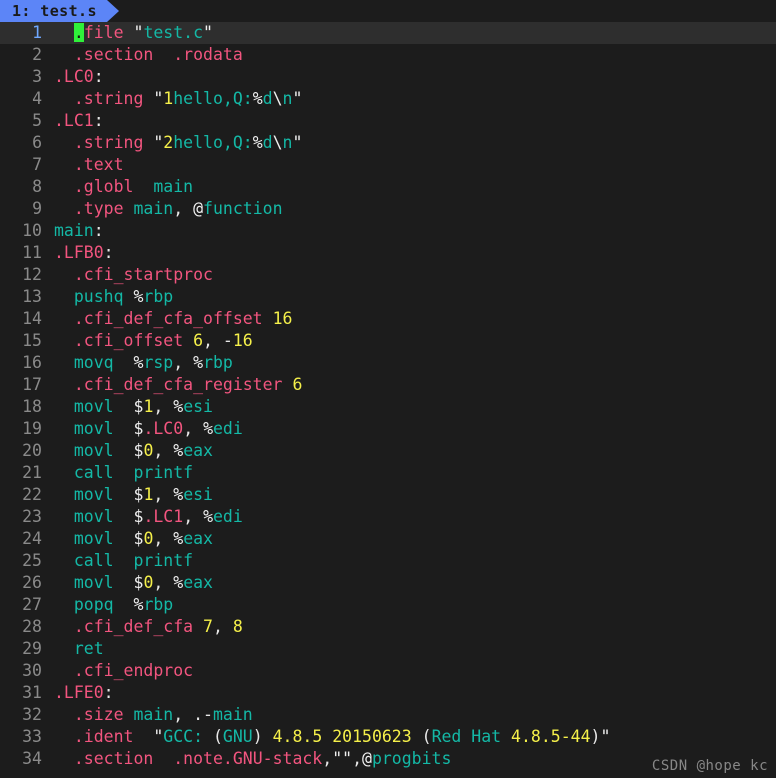 The width and height of the screenshot is (776, 778). What do you see at coordinates (388, 539) in the screenshot?
I see `code-line: 24 movl $0, %eax` at bounding box center [388, 539].